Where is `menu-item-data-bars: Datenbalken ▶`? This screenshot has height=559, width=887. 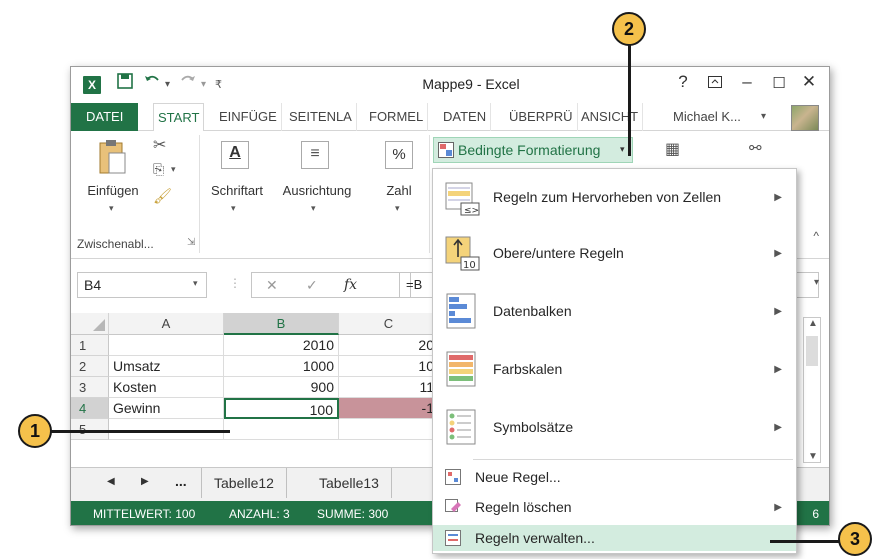 menu-item-data-bars: Datenbalken ▶ is located at coordinates (614, 313).